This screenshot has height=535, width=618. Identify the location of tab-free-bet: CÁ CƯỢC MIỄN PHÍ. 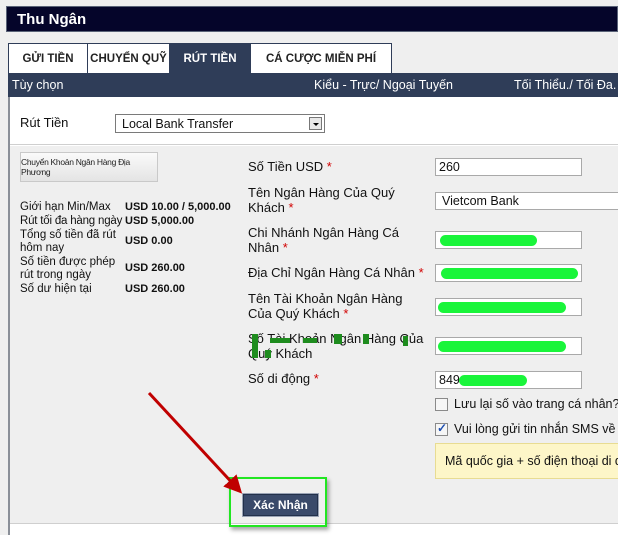
(321, 58).